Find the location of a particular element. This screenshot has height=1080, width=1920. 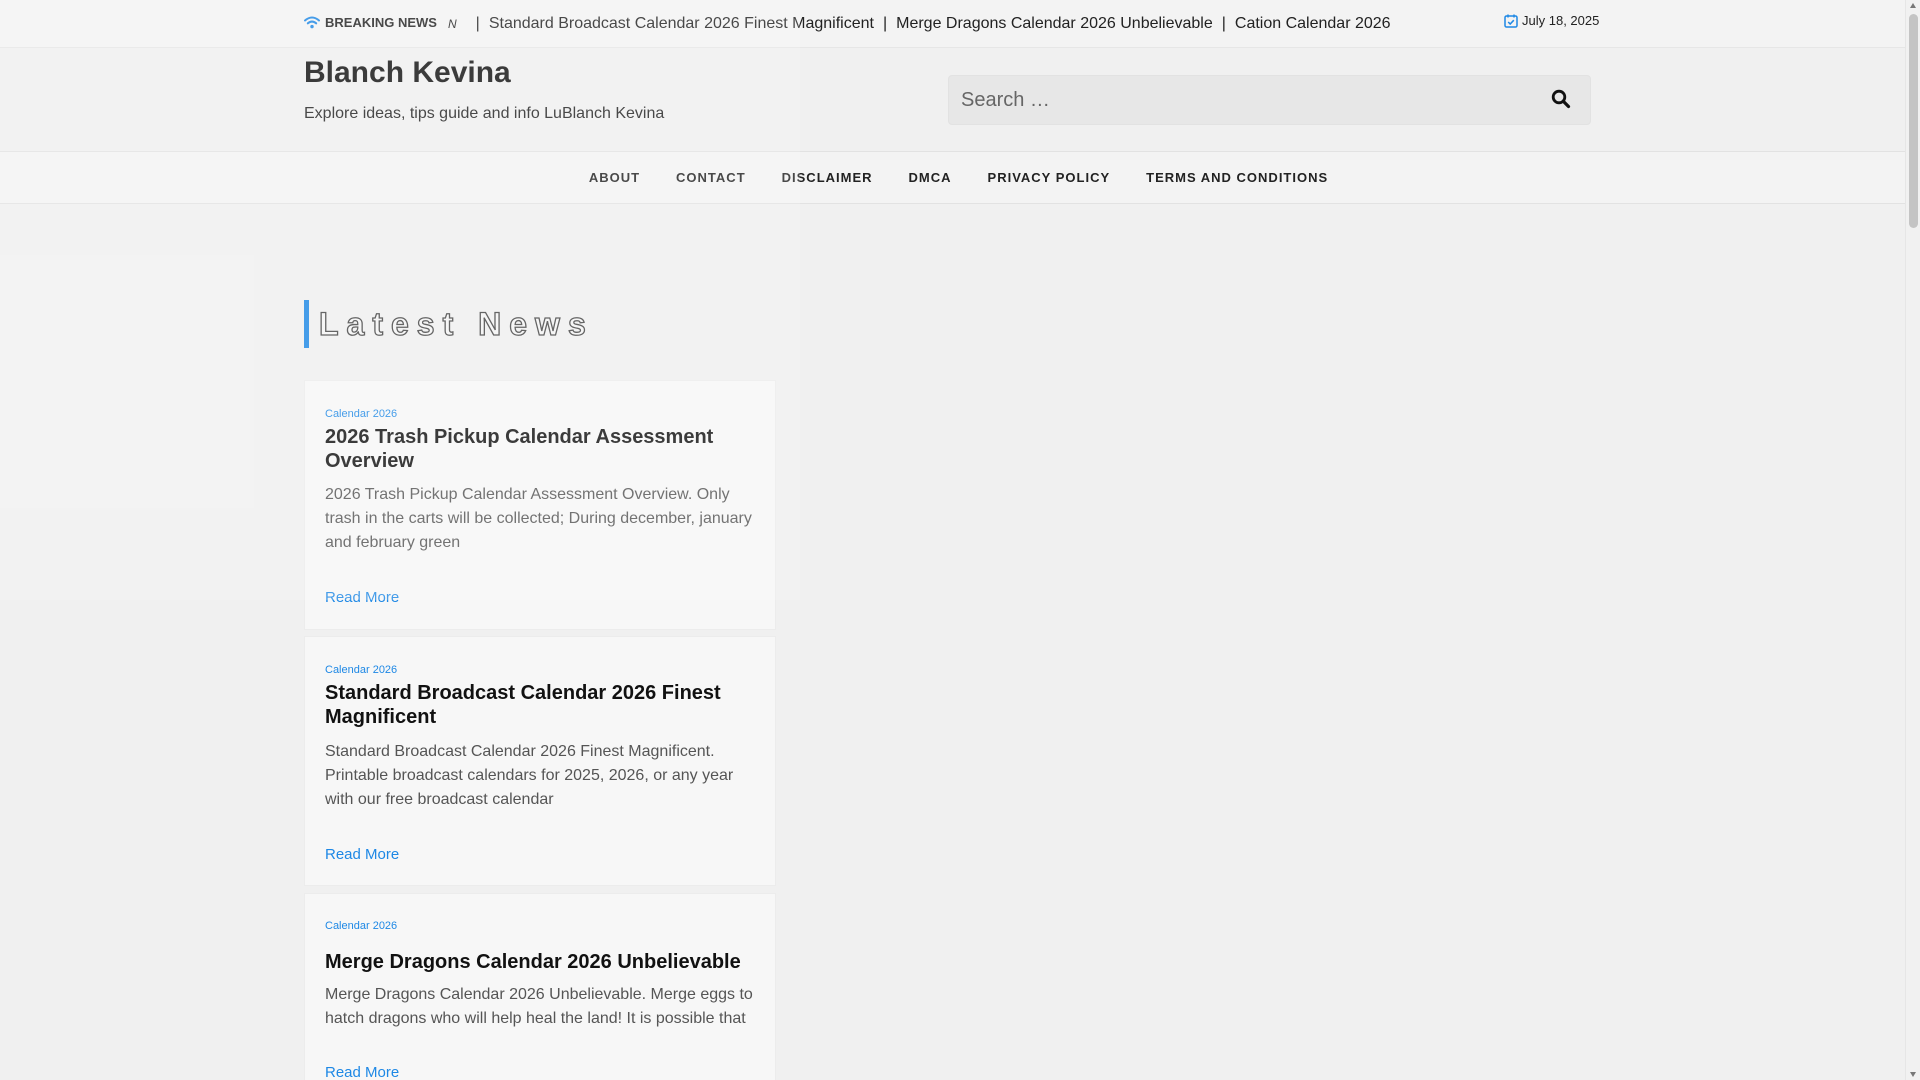

search-icon is located at coordinates (1561, 99).